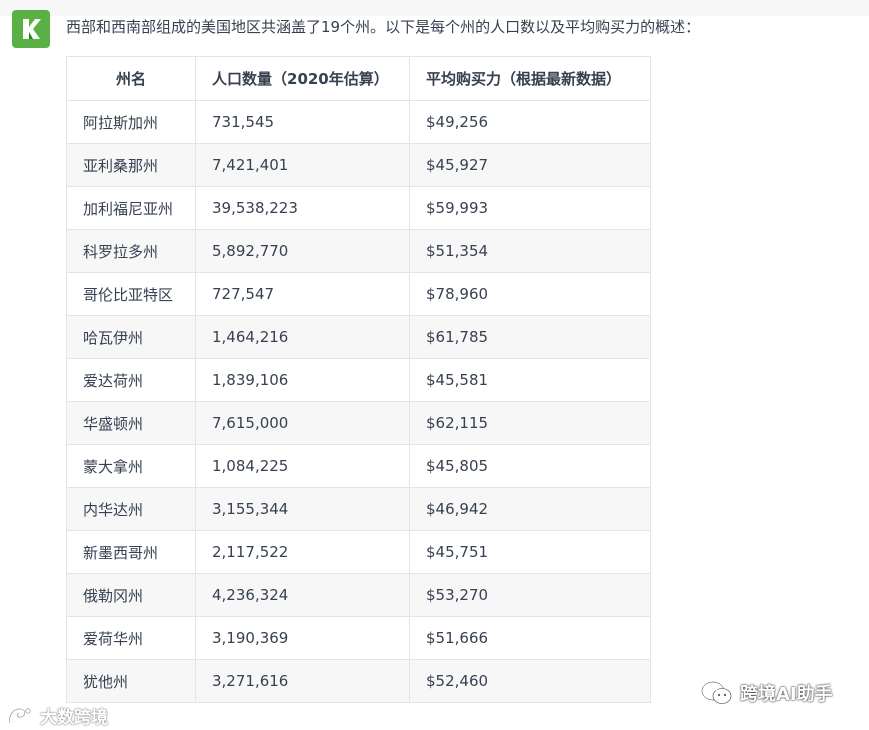  Describe the element at coordinates (302, 78) in the screenshot. I see `header-population: 人口数量（2020年估算）` at that location.